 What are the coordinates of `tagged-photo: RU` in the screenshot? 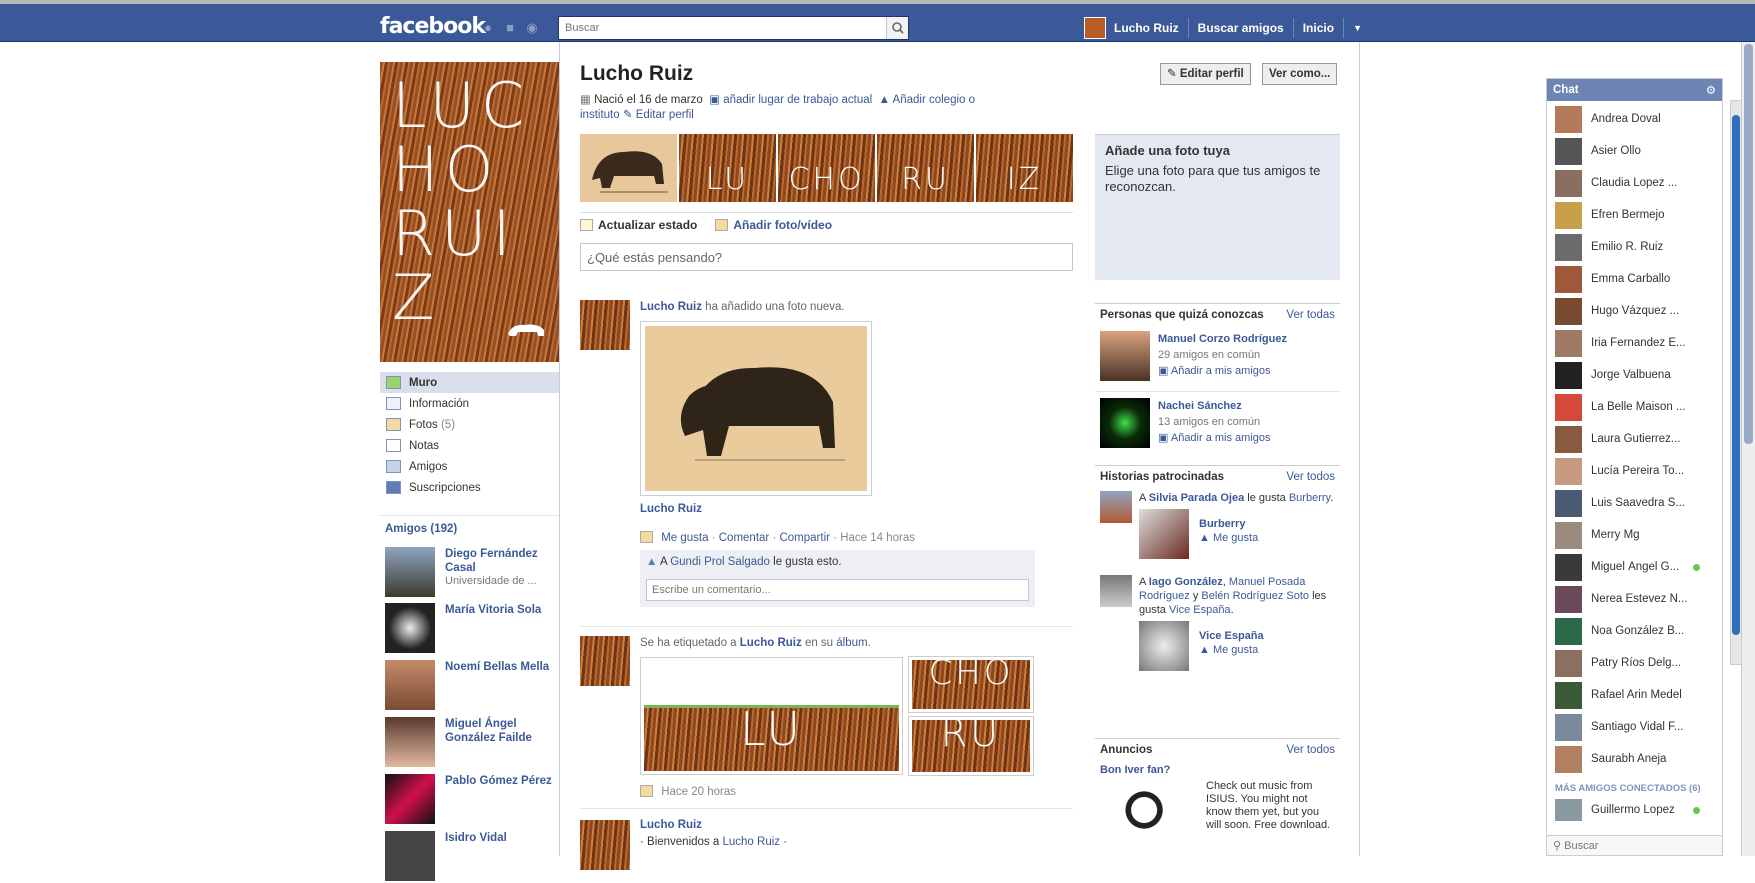 It's located at (971, 746).